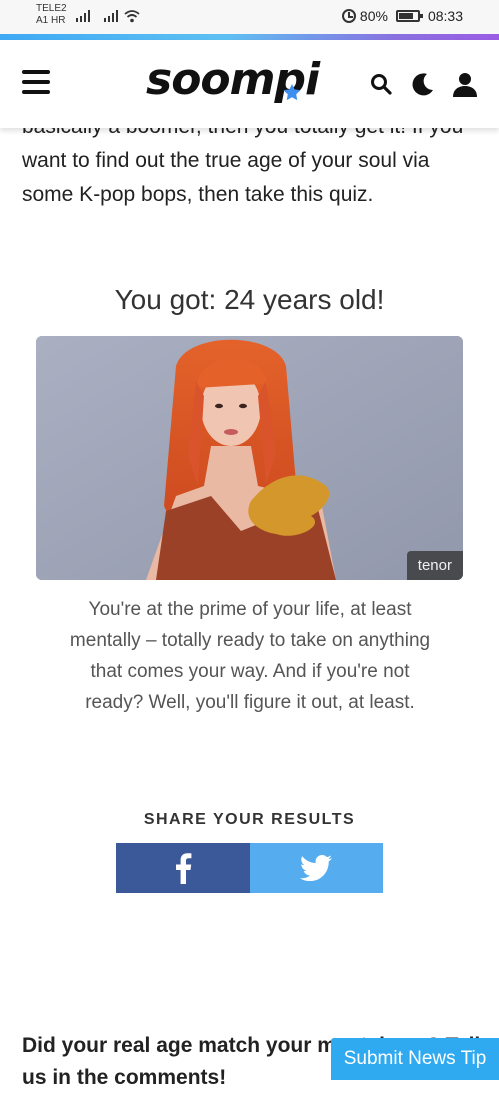 The image size is (499, 1094). I want to click on quiz-result-title: You got: 24 years old!, so click(249, 299).